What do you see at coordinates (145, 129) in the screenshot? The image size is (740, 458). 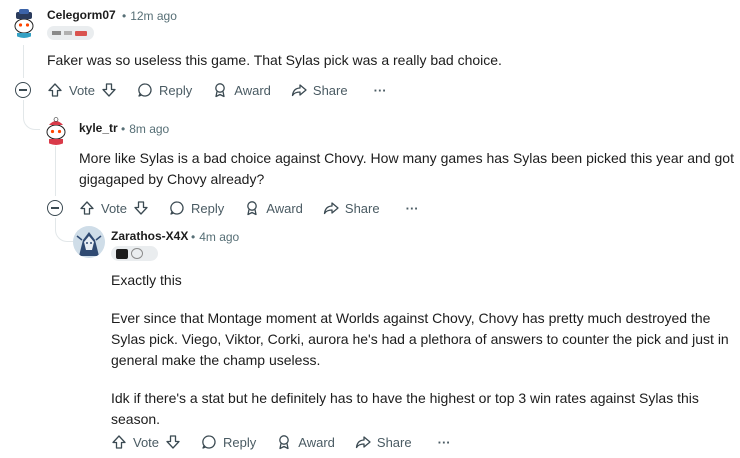 I see `comment-timestamp: • 8m ago` at bounding box center [145, 129].